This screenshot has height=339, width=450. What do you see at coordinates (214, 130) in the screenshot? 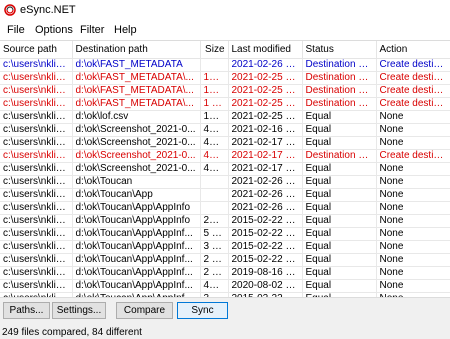
I see `size-cell: 47 KB` at bounding box center [214, 130].